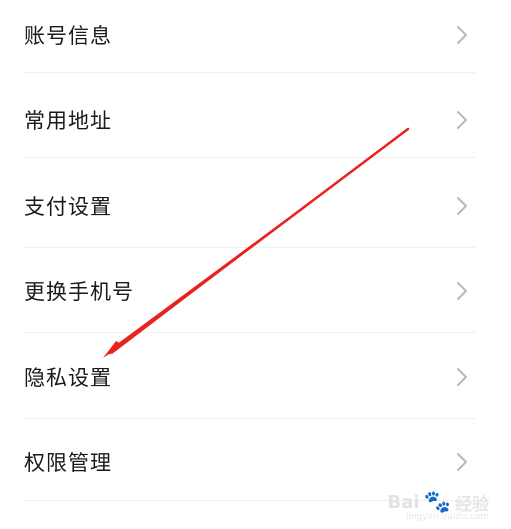  What do you see at coordinates (68, 377) in the screenshot?
I see `menu-item-label: 隐私设置` at bounding box center [68, 377].